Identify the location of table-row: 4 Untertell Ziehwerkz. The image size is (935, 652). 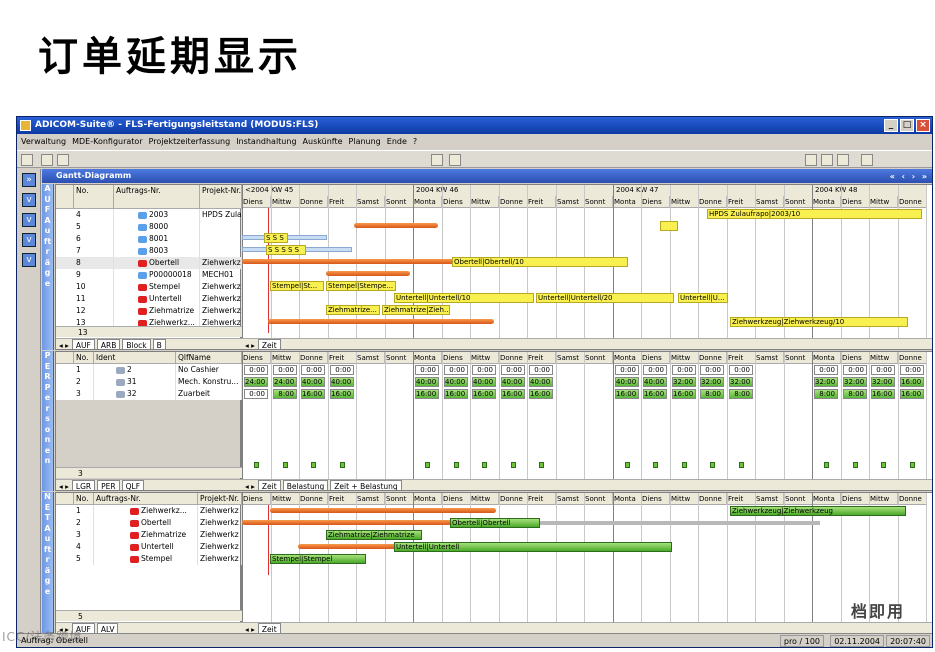
(149, 547).